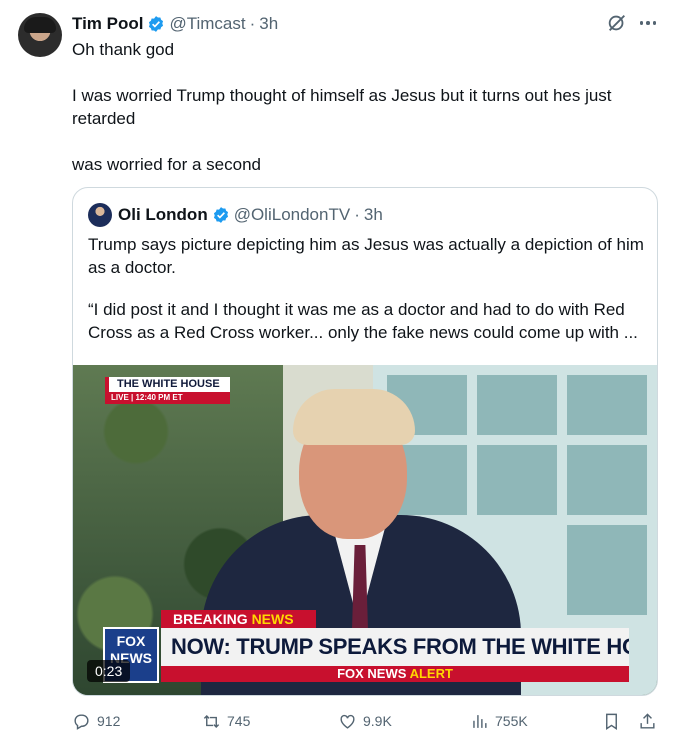 The image size is (676, 746). Describe the element at coordinates (377, 721) in the screenshot. I see `like-count: 9.9K` at that location.